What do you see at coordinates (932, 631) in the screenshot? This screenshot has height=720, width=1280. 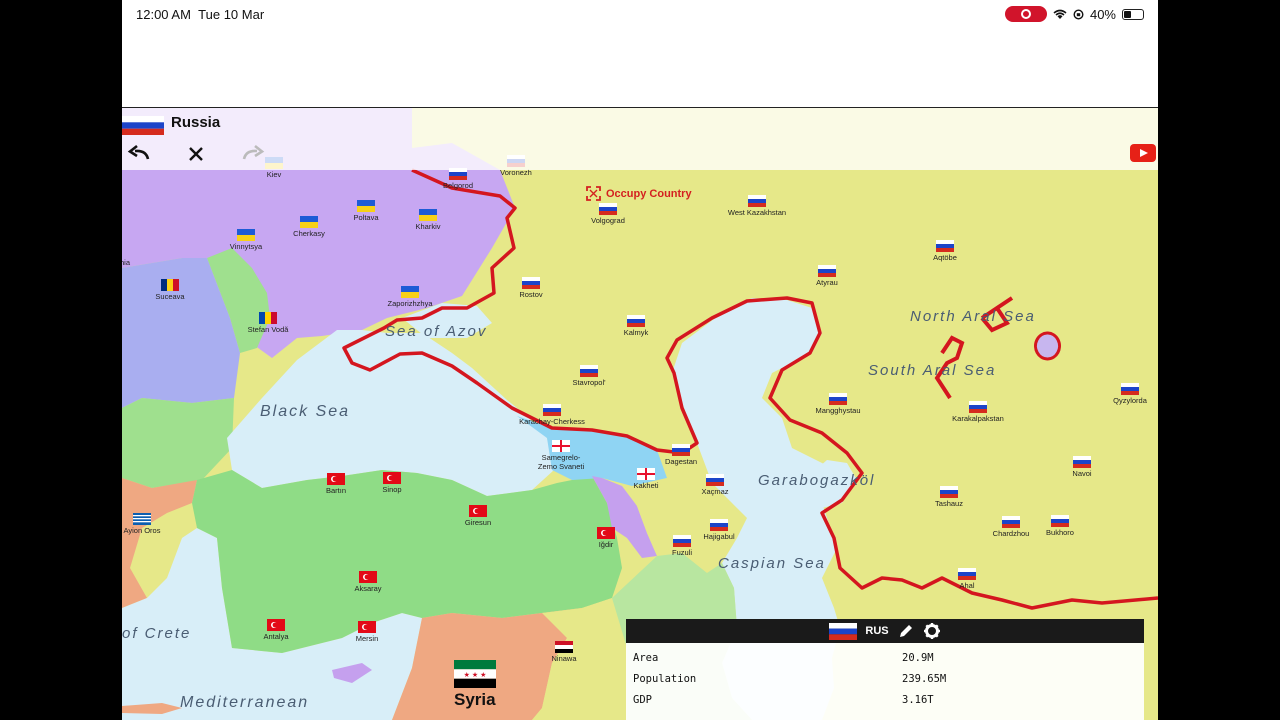 I see `settings-gear-icon` at bounding box center [932, 631].